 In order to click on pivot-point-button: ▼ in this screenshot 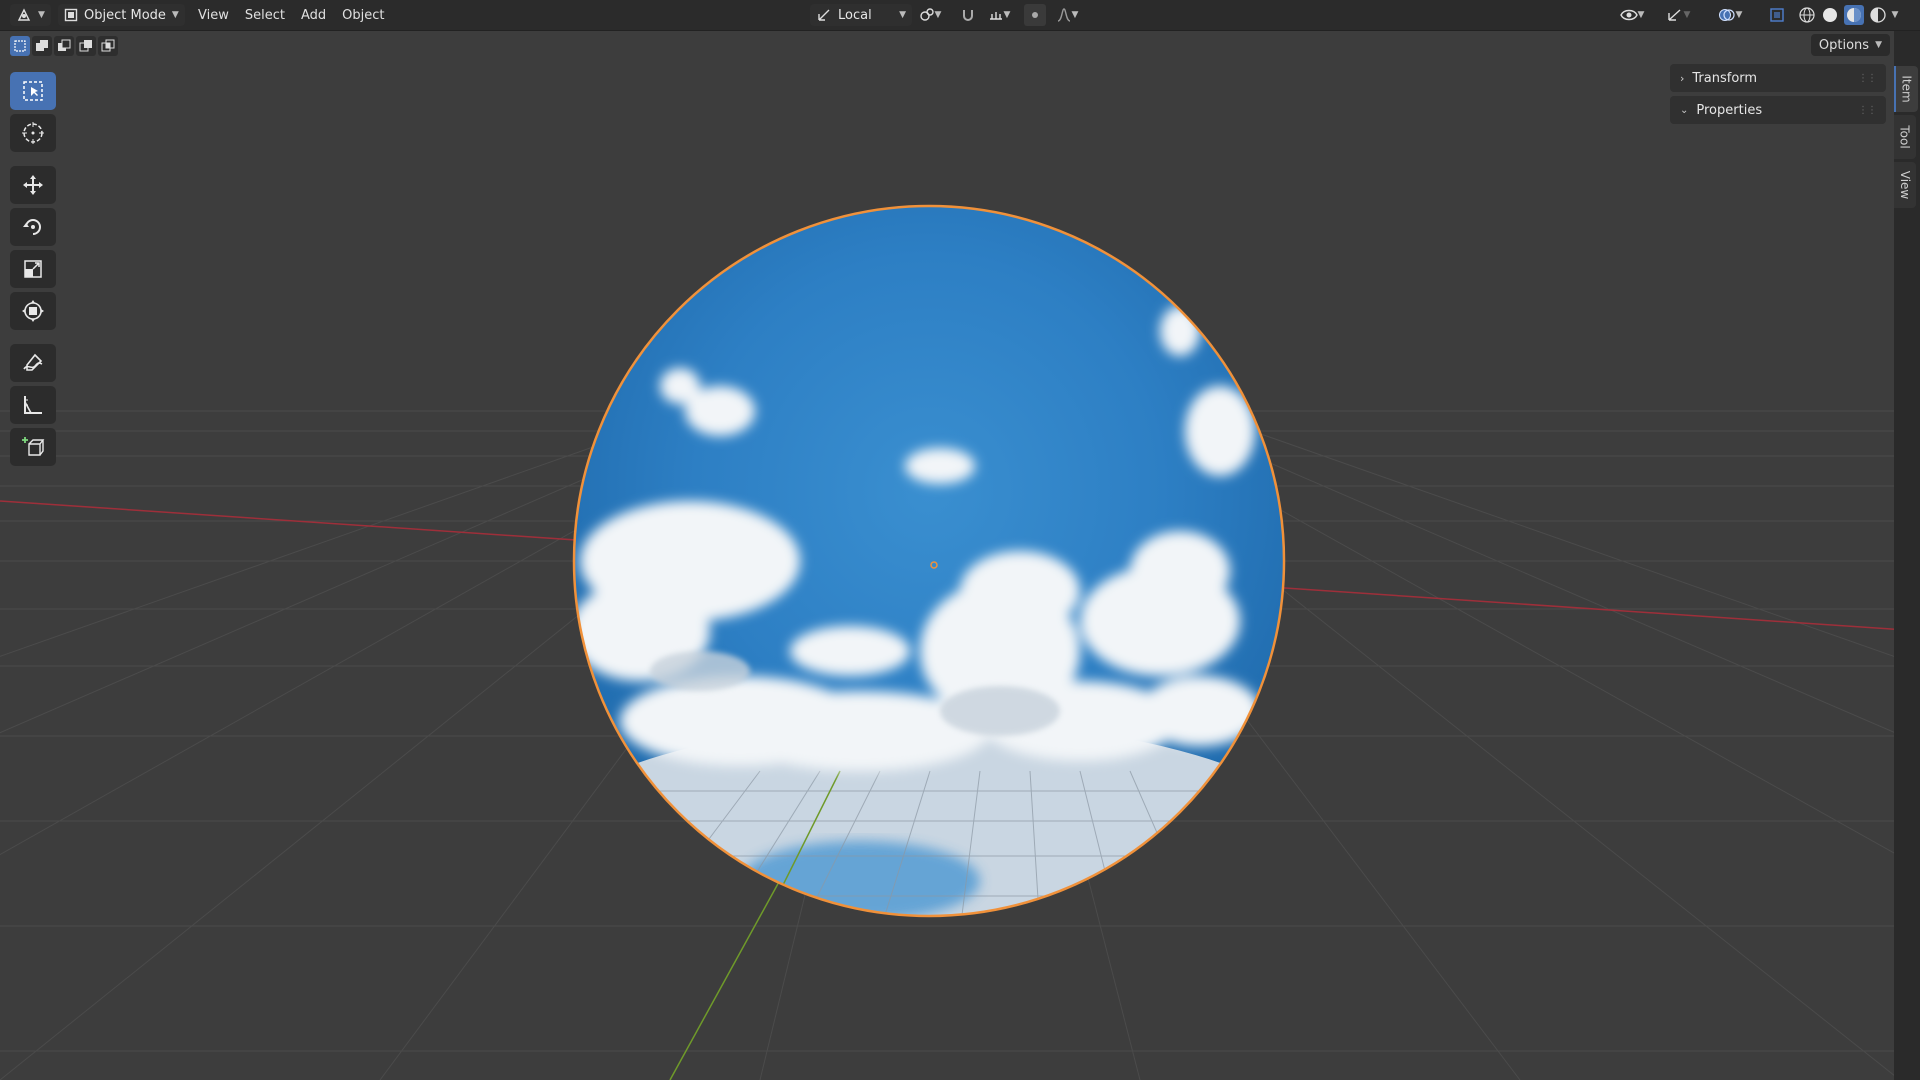, I will do `click(930, 15)`.